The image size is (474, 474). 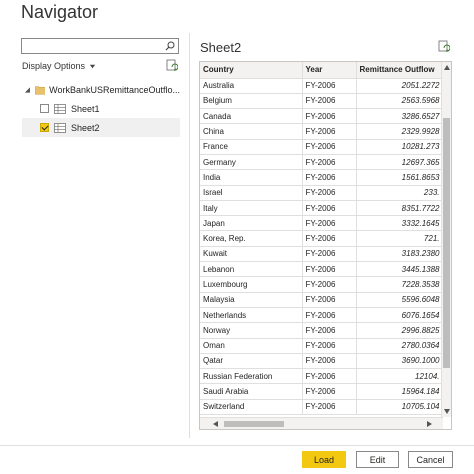 I want to click on cell-remittance-outflow: 6076.1654, so click(x=400, y=315).